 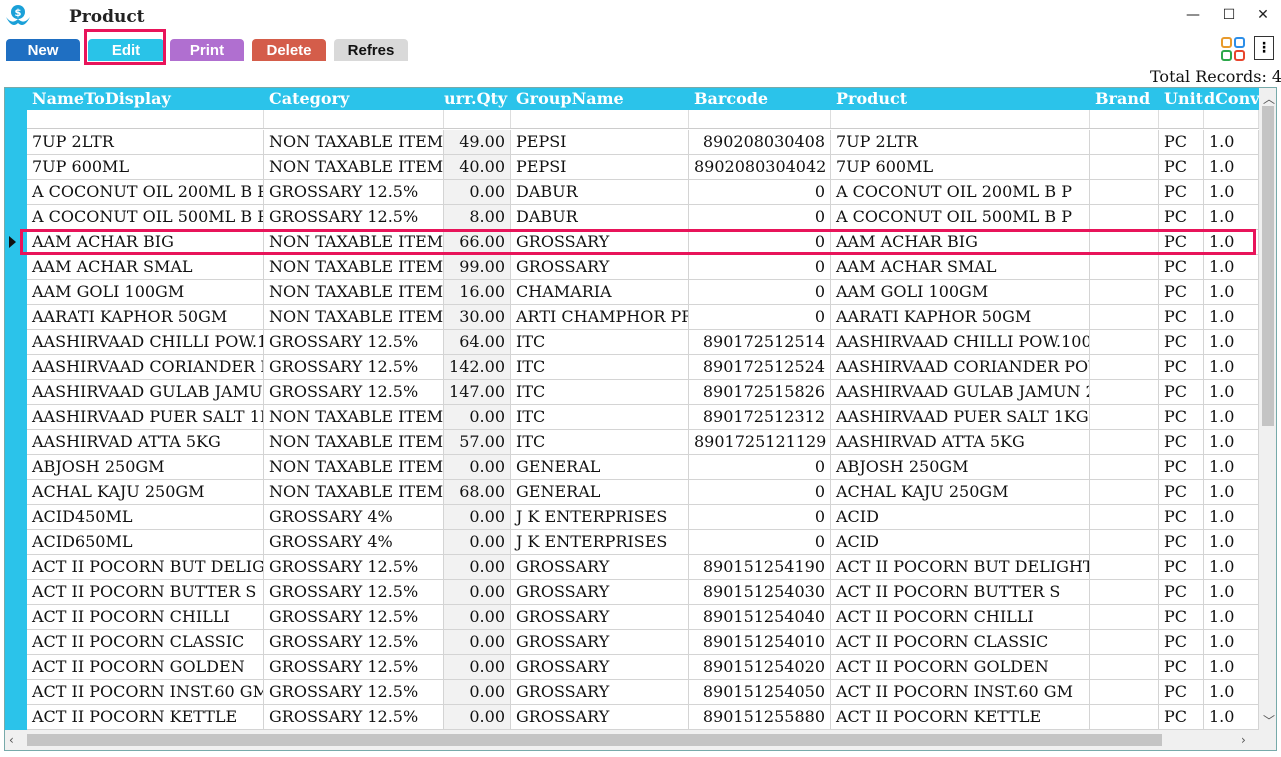 What do you see at coordinates (960, 517) in the screenshot?
I see `table-cell: ACID` at bounding box center [960, 517].